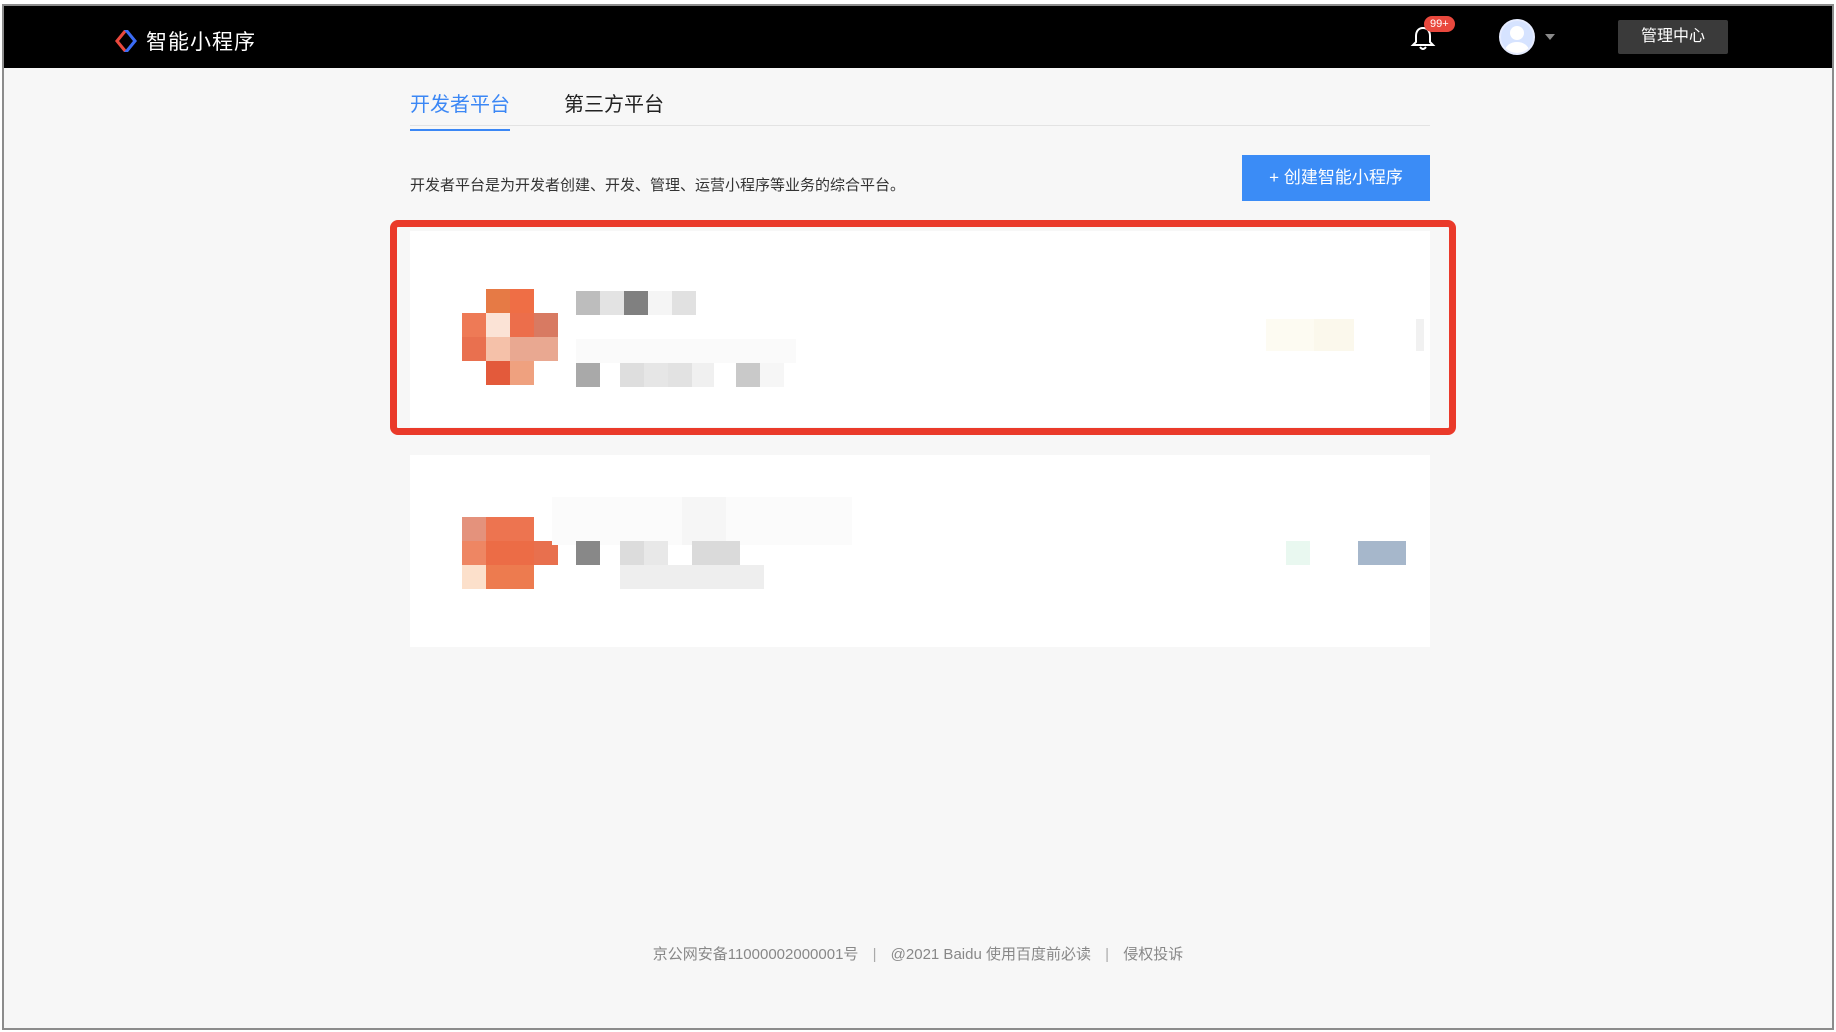 This screenshot has height=1032, width=1836. I want to click on copyright: @2021 Baidu, so click(936, 954).